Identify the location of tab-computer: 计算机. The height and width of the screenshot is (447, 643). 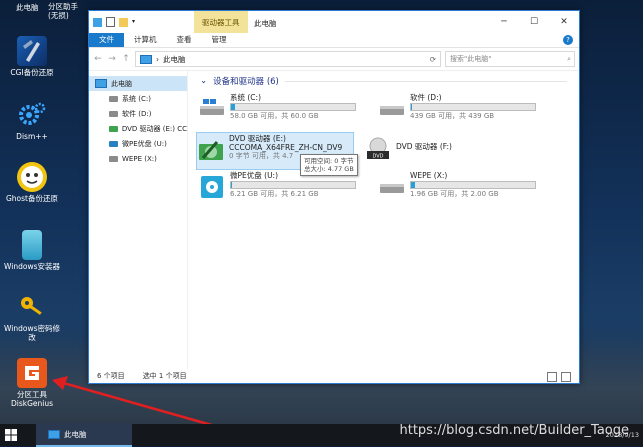
(145, 40).